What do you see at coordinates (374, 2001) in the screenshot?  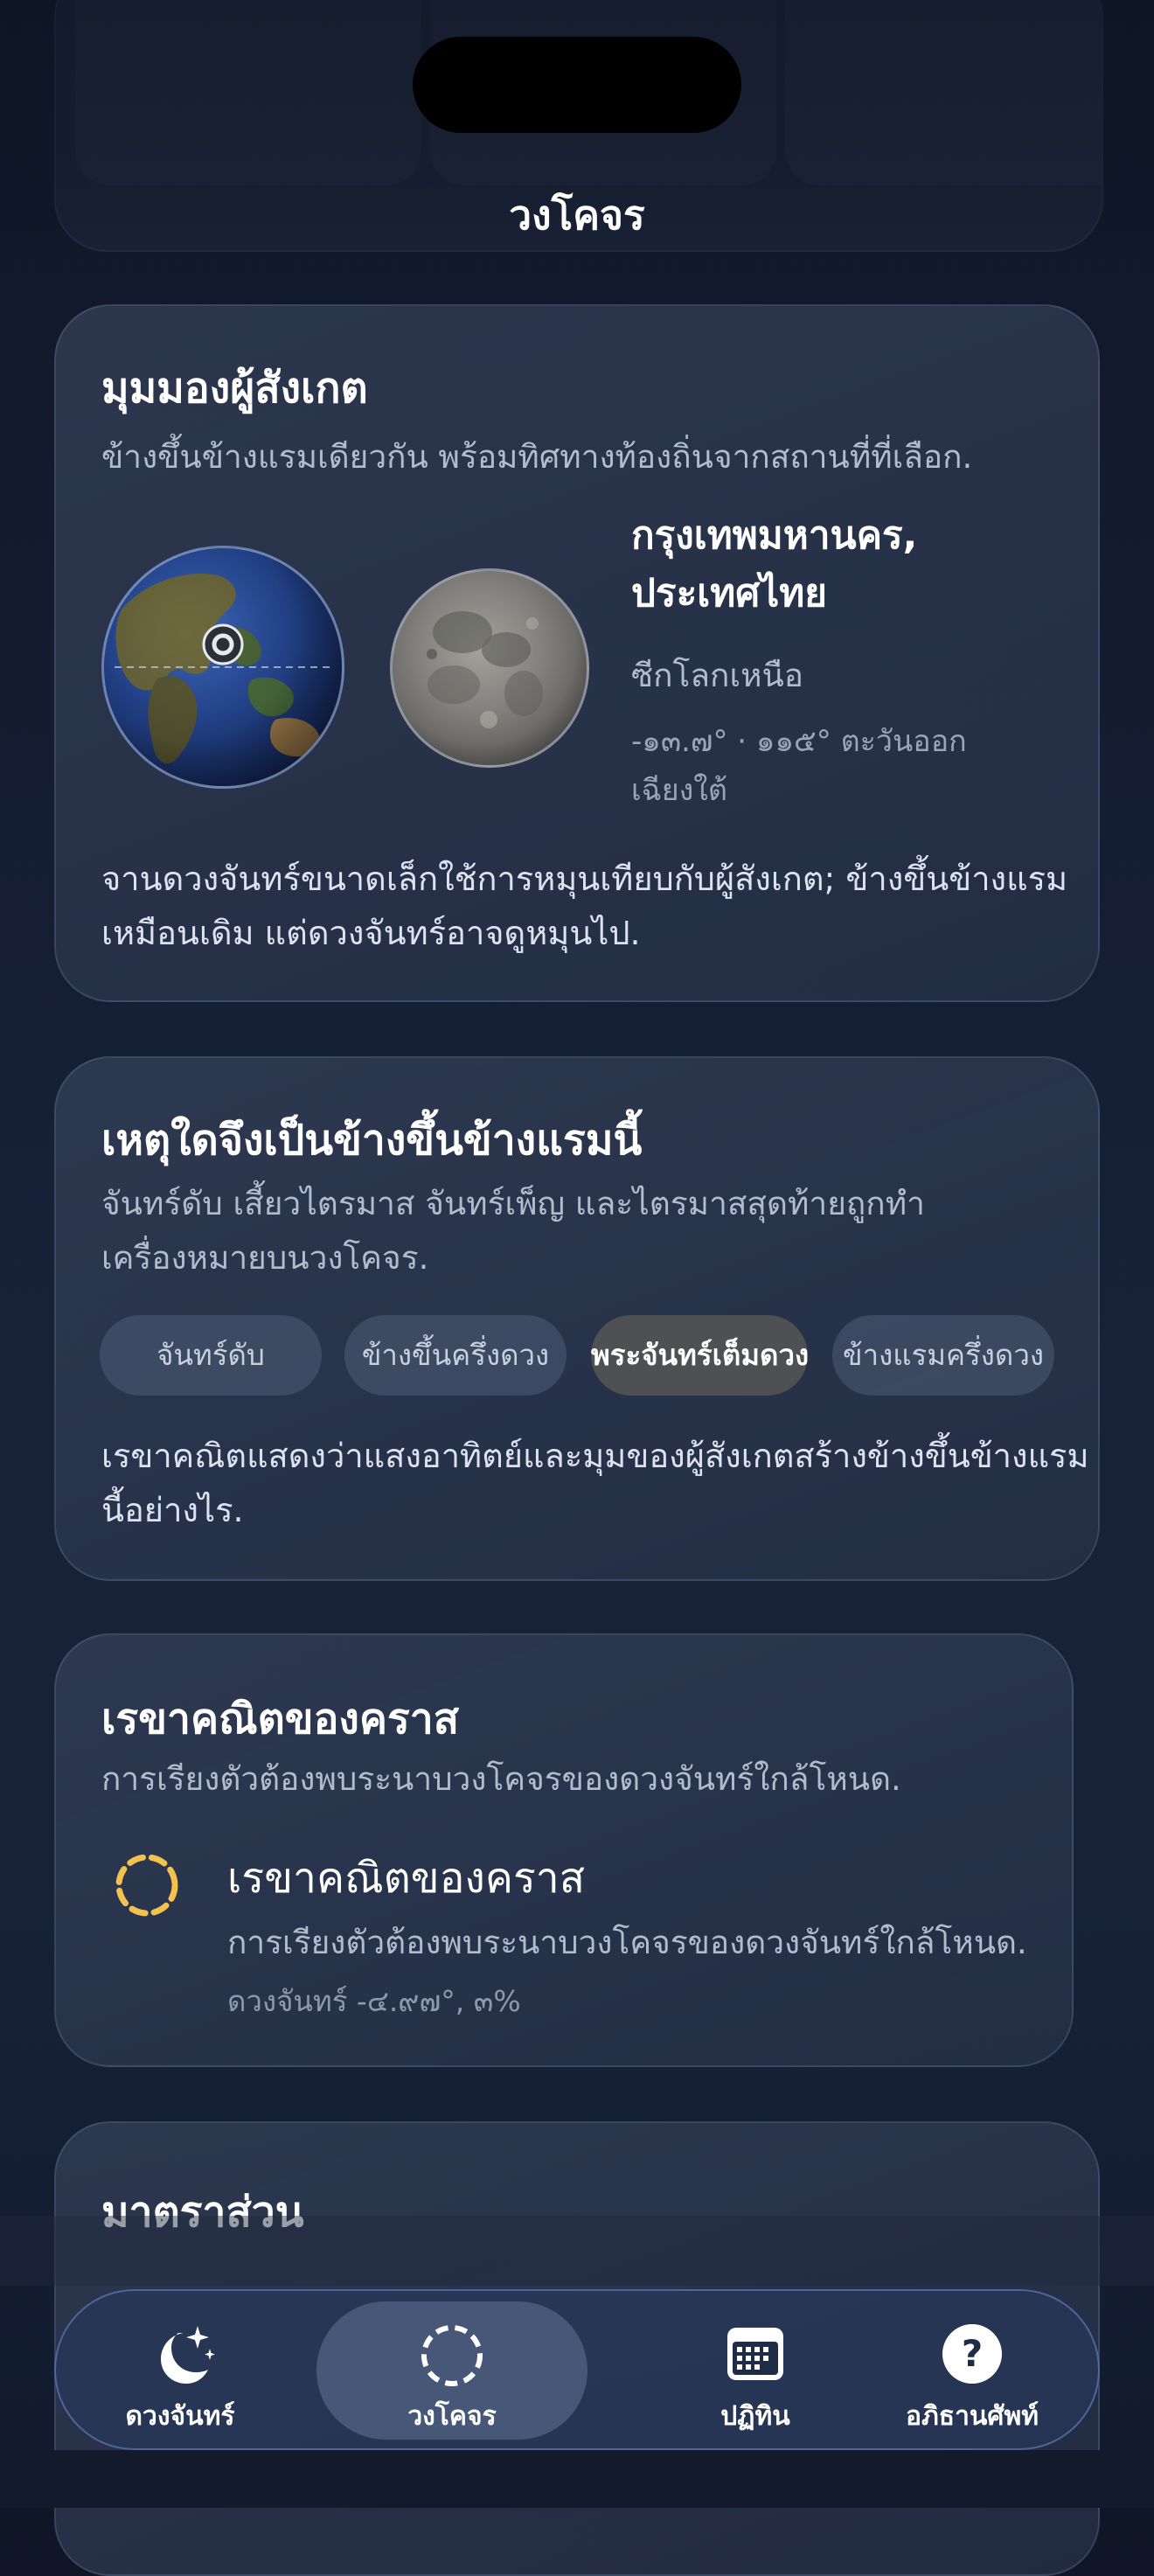 I see `eclipse-row-meta: ดวงจันทร์ -๔.๙๗°, ๓%` at bounding box center [374, 2001].